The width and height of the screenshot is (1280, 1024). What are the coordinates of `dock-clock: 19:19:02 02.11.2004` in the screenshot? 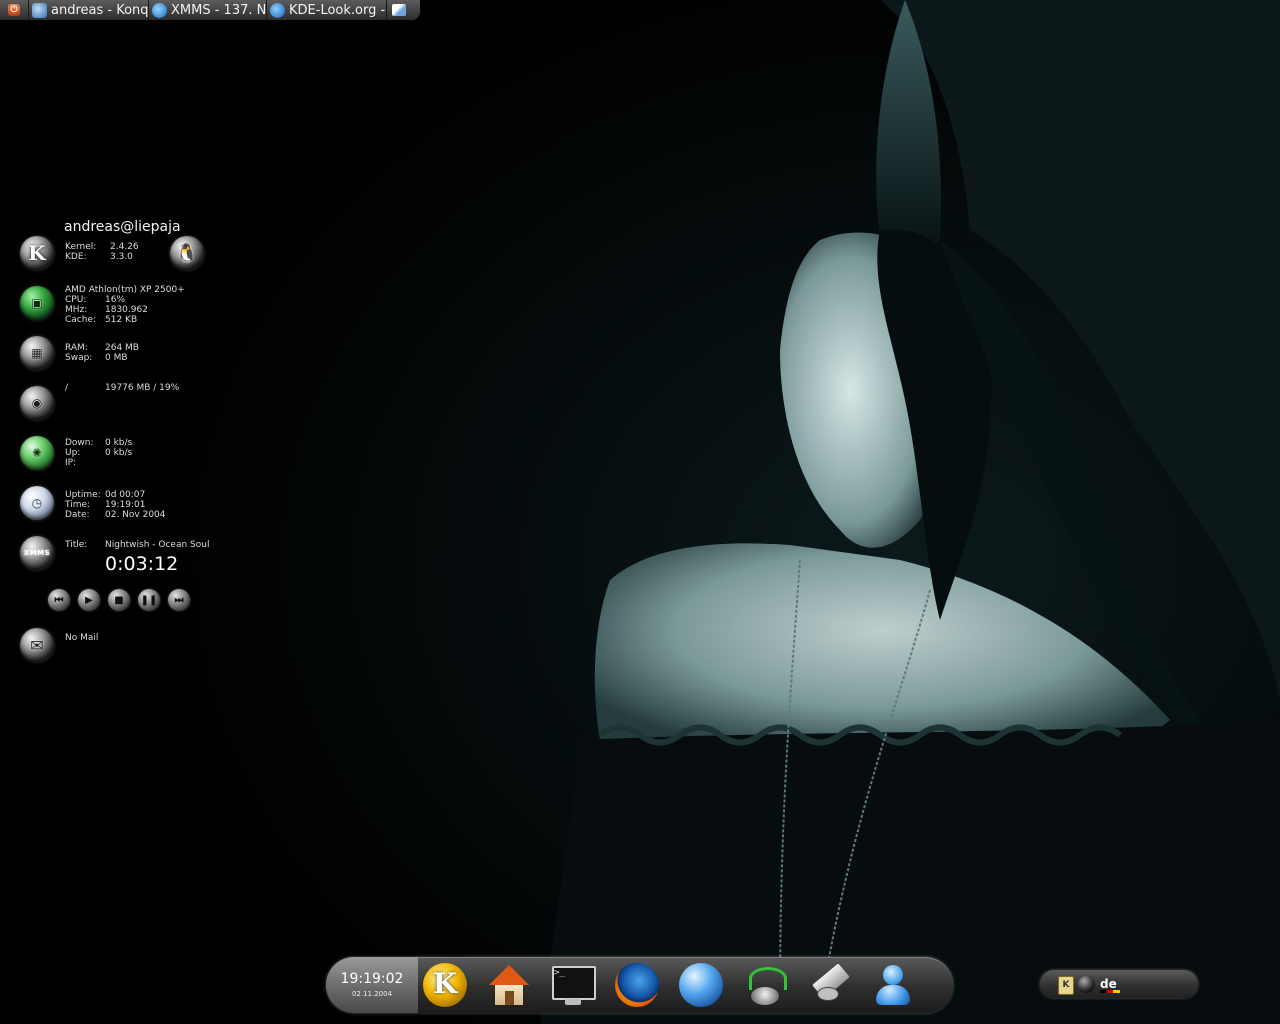 It's located at (372, 985).